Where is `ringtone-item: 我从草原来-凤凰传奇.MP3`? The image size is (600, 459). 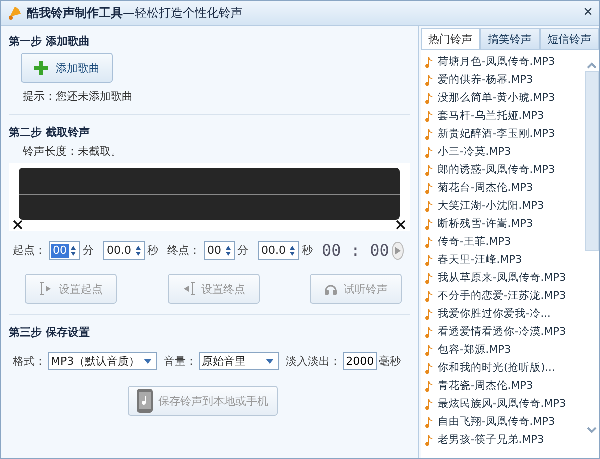
ringtone-item: 我从草原来-凤凰传奇.MP3 is located at coordinates (505, 278).